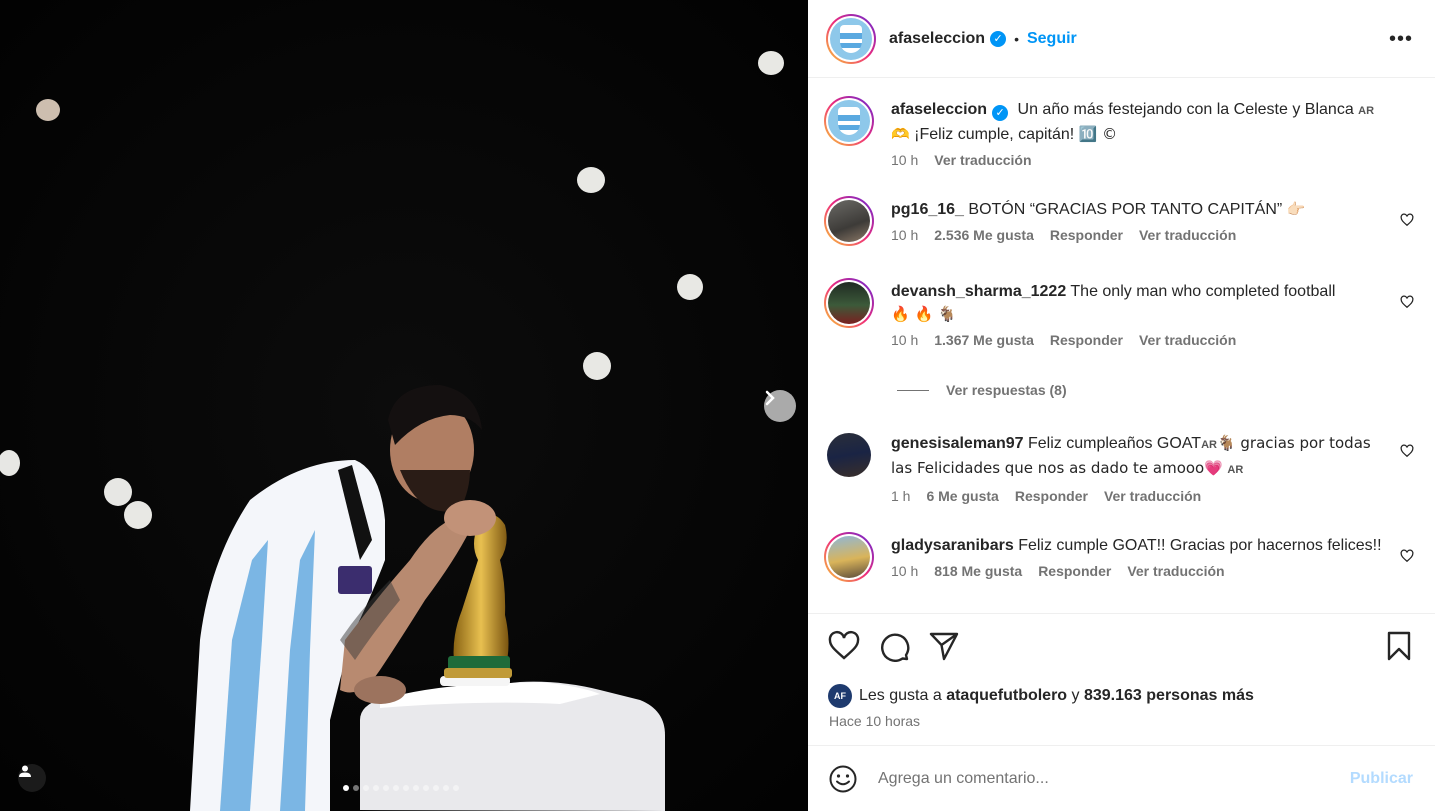 The width and height of the screenshot is (1435, 811). I want to click on likes-others-link: 839.163 personas más, so click(1169, 696).